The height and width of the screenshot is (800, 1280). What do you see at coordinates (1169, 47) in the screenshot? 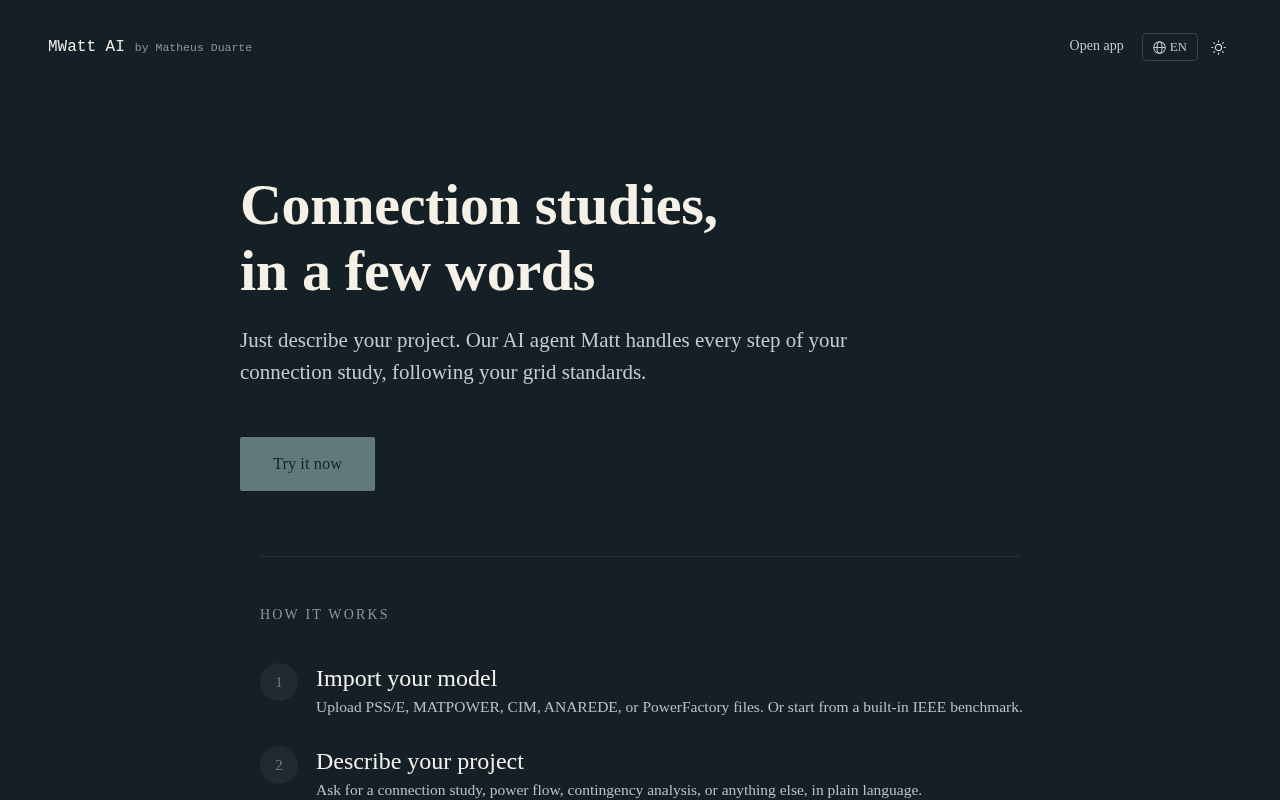
I see `language-button: EN` at bounding box center [1169, 47].